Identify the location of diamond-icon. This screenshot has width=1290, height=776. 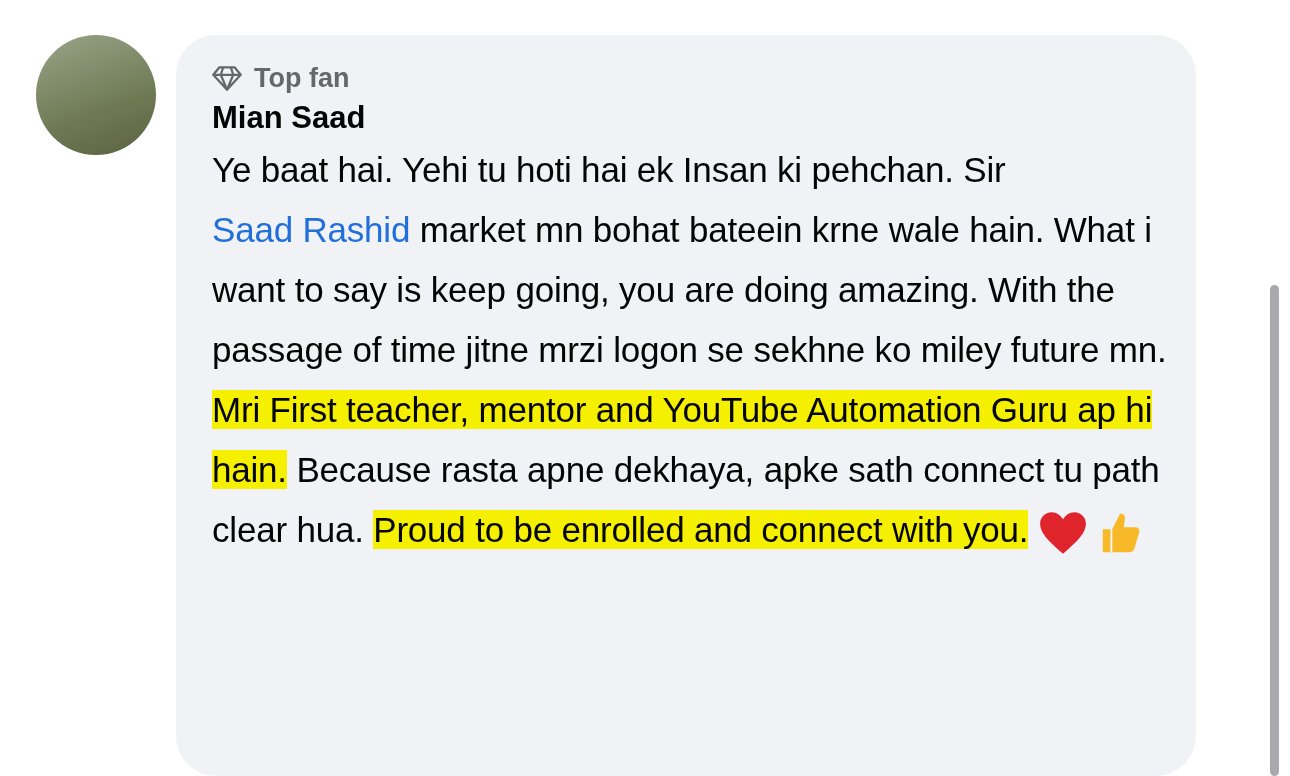
(227, 78).